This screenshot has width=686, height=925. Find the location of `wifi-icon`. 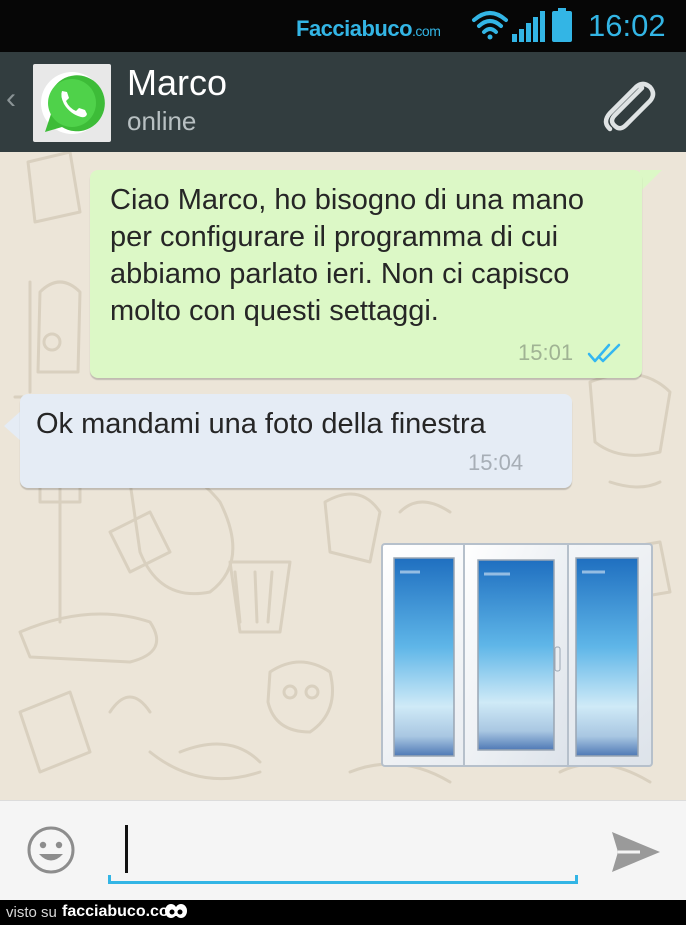

wifi-icon is located at coordinates (490, 25).